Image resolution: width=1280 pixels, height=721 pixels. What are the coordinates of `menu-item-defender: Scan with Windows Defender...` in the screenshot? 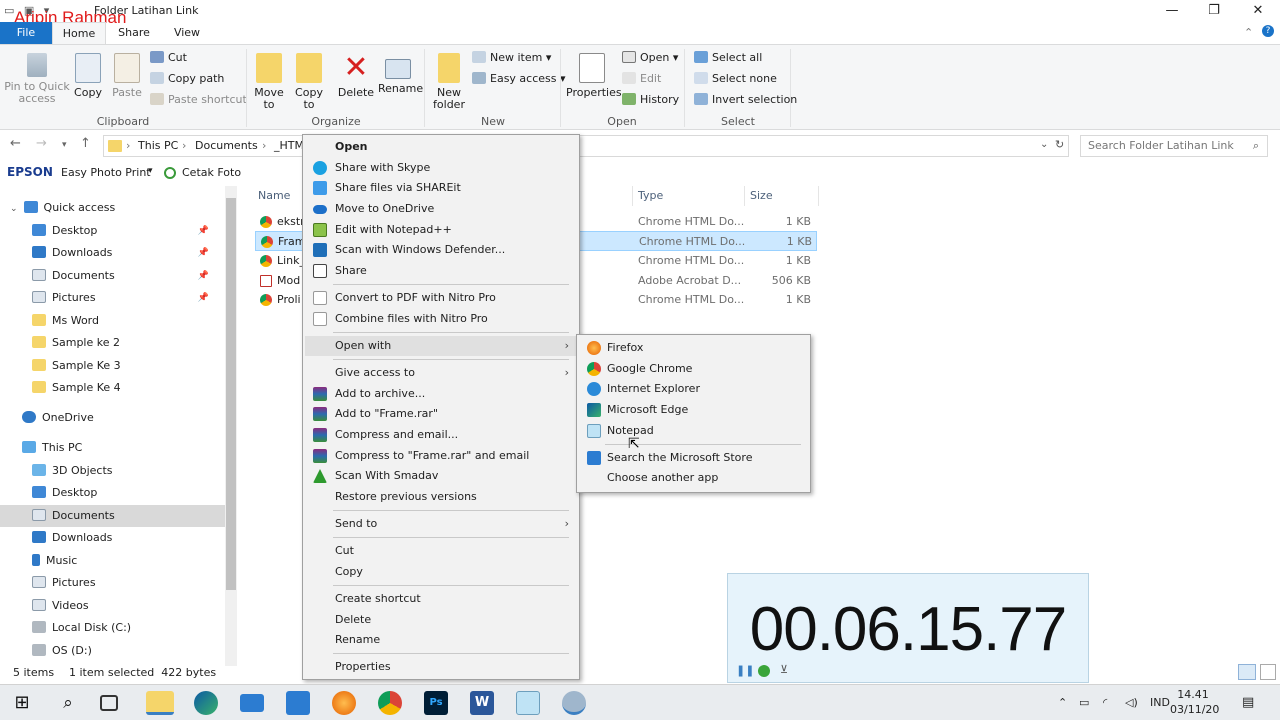 It's located at (441, 250).